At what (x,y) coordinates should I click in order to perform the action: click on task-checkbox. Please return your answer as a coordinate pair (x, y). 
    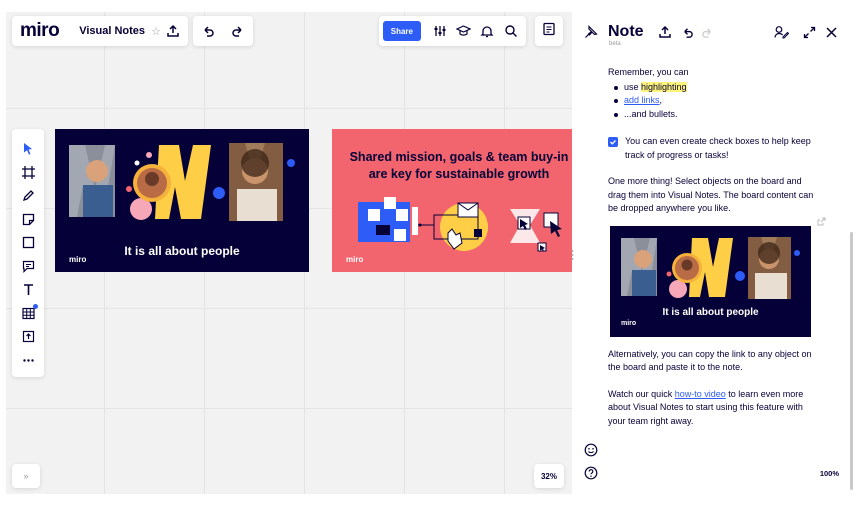
    Looking at the image, I should click on (613, 142).